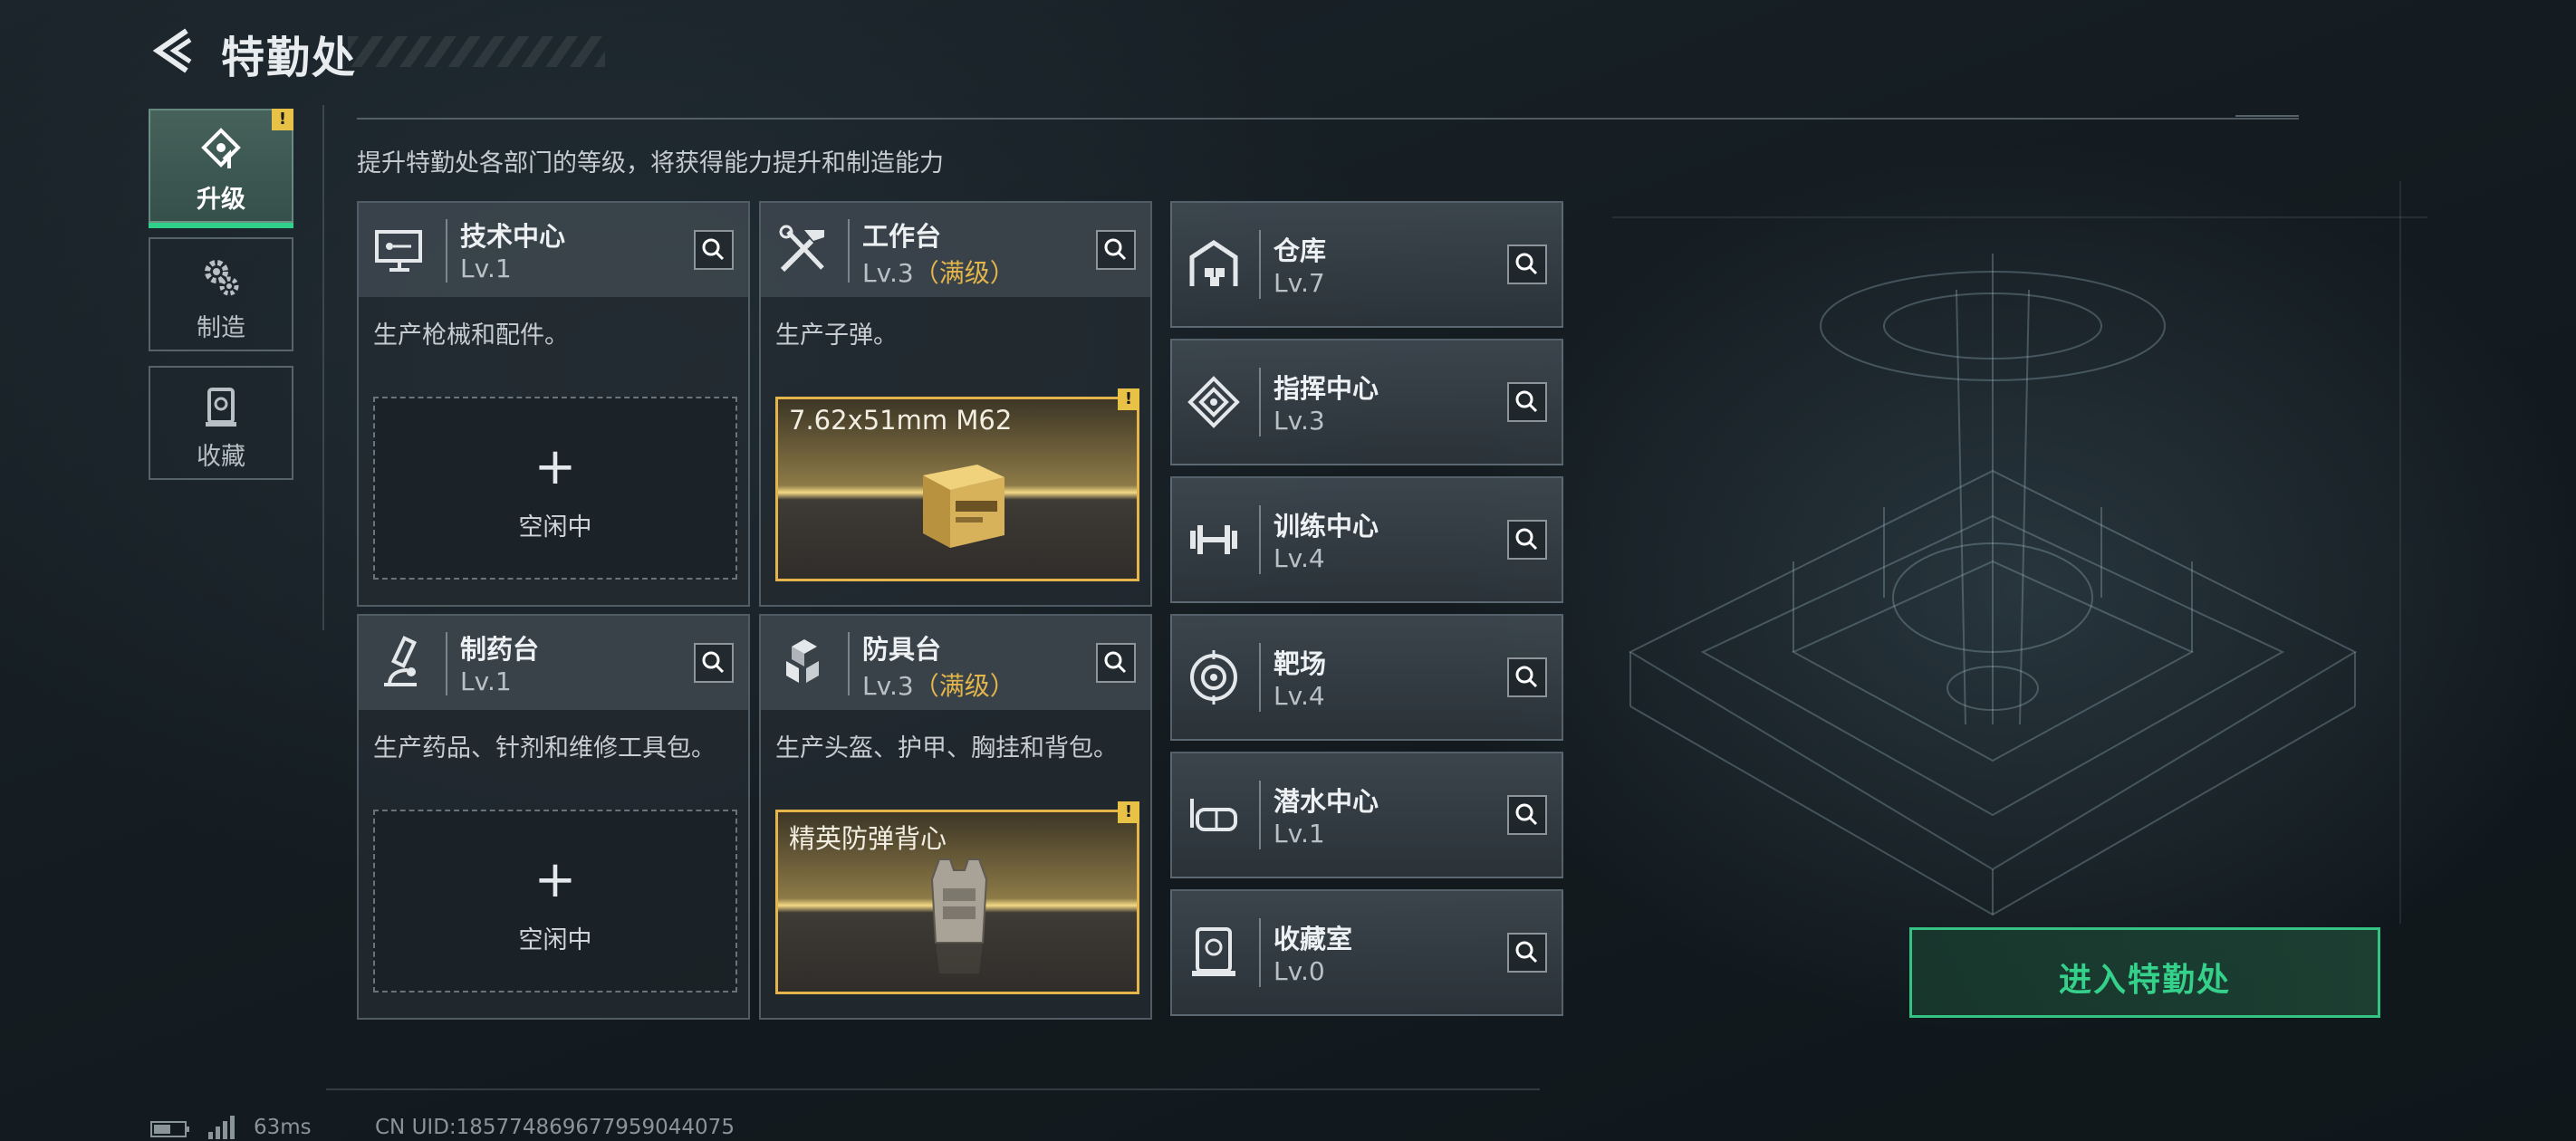  I want to click on gears-icon, so click(222, 278).